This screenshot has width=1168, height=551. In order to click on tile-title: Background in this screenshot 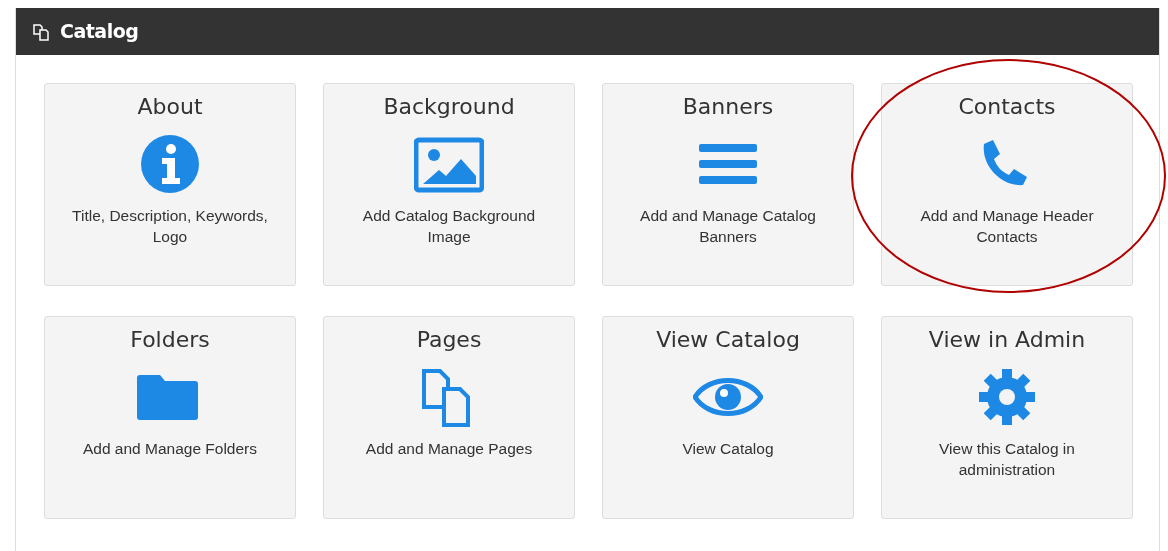, I will do `click(449, 107)`.